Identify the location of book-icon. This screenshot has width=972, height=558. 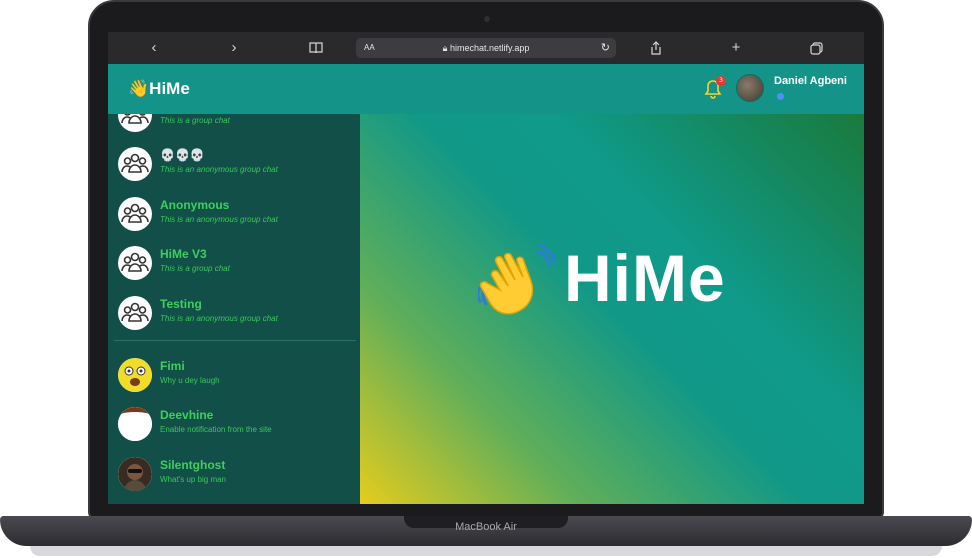
(316, 48).